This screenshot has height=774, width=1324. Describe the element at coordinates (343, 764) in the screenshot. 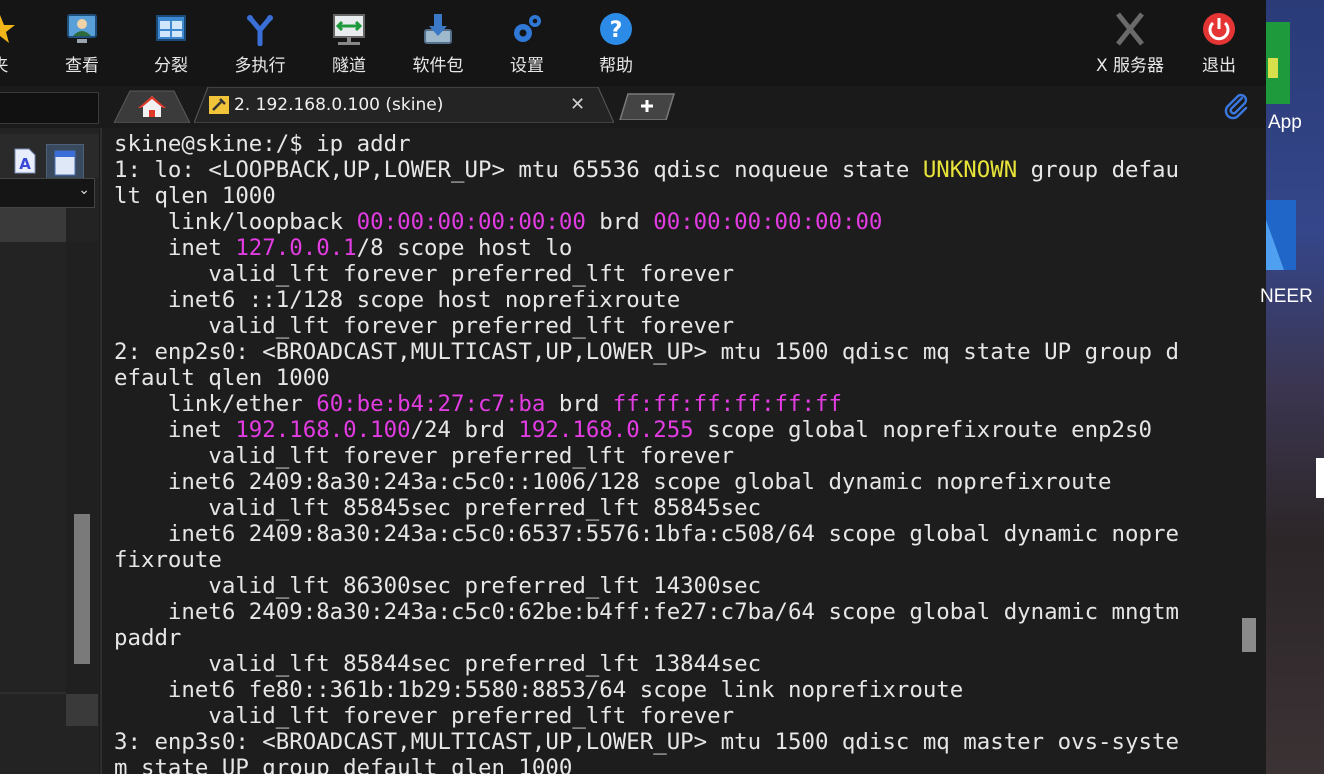

I see `terminal-text-segment: m state UP group default qlen 1000` at that location.